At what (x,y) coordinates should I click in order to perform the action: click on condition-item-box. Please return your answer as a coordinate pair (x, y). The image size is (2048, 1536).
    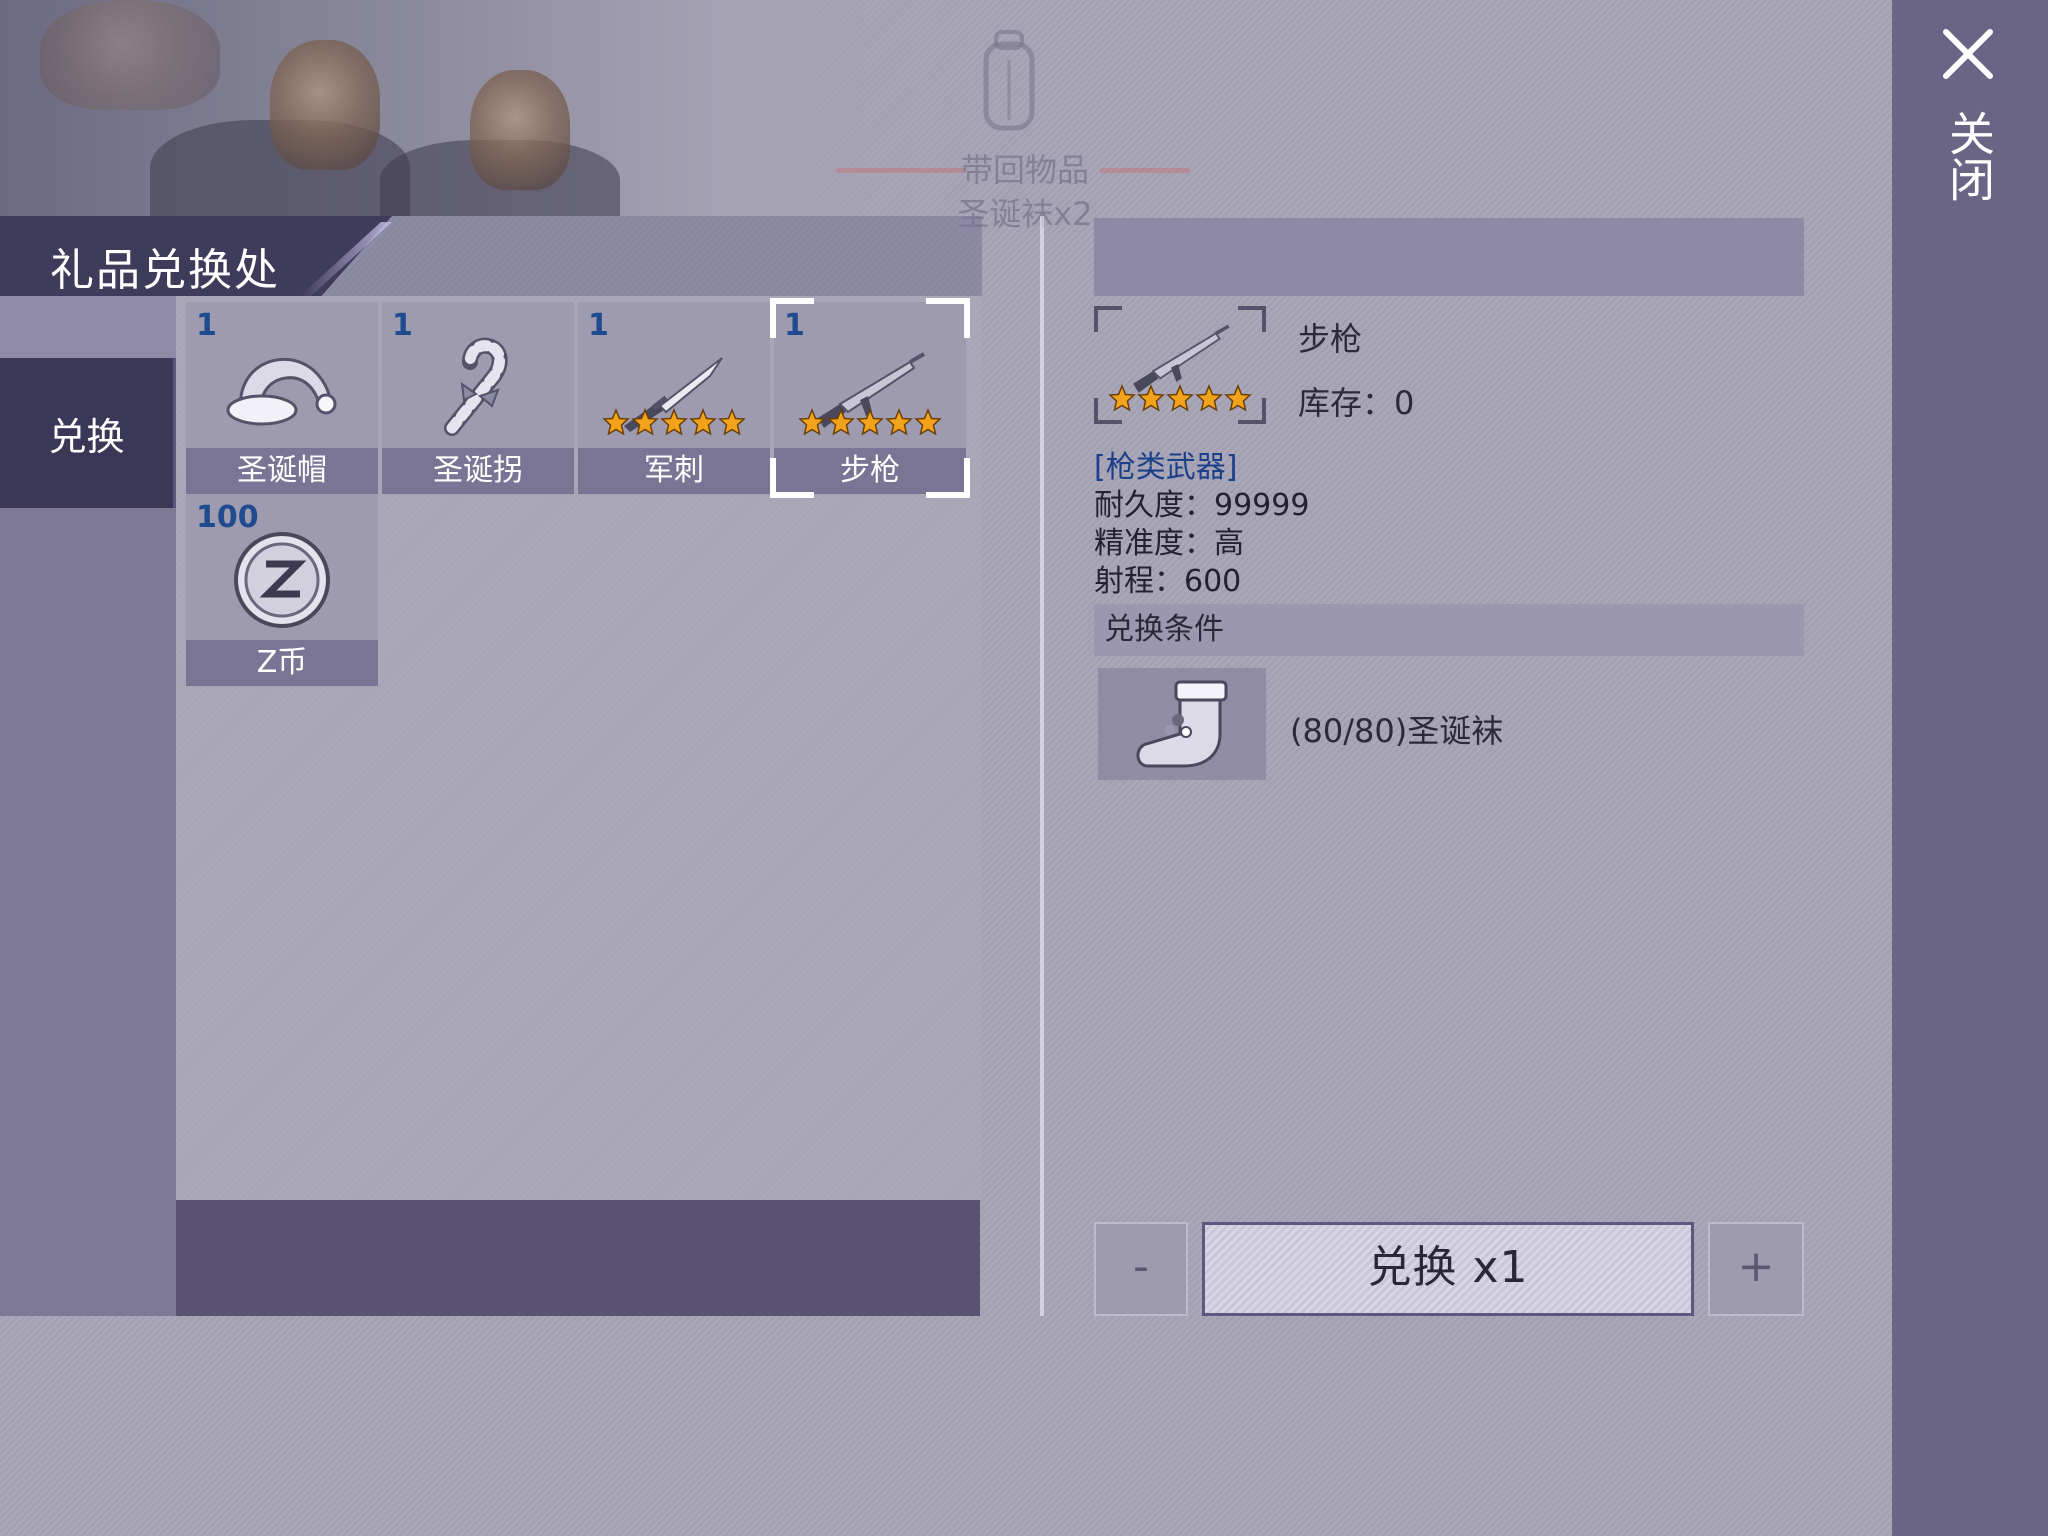
    Looking at the image, I should click on (1182, 724).